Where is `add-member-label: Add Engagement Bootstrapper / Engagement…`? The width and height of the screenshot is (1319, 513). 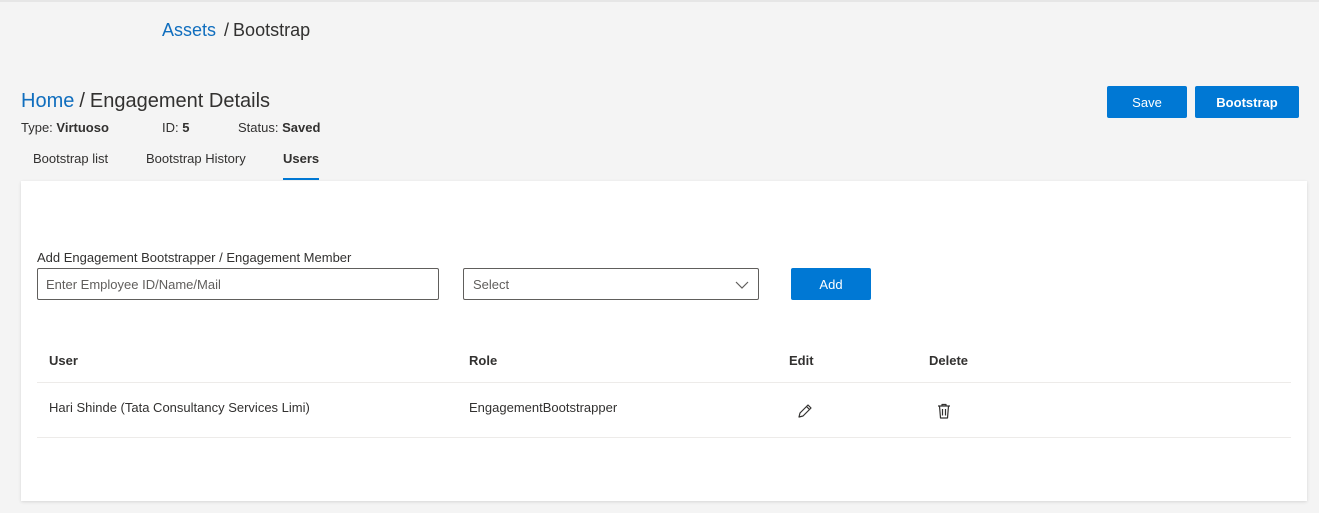 add-member-label: Add Engagement Bootstrapper / Engagement… is located at coordinates (194, 257).